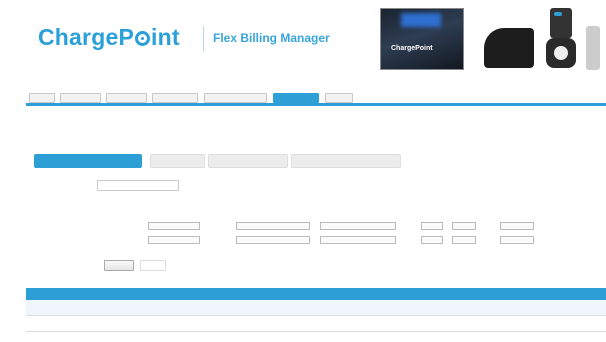 The height and width of the screenshot is (342, 606). What do you see at coordinates (464, 226) in the screenshot?
I see `pricing-row-1-rate` at bounding box center [464, 226].